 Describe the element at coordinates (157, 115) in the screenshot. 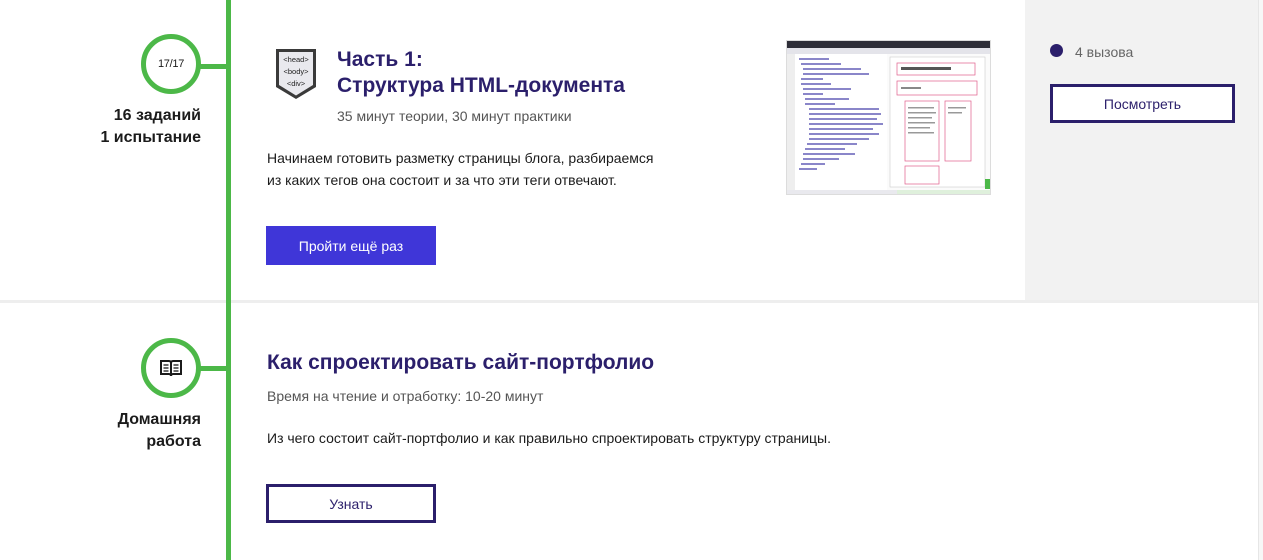

I see `tasks-count: 16 заданий` at that location.